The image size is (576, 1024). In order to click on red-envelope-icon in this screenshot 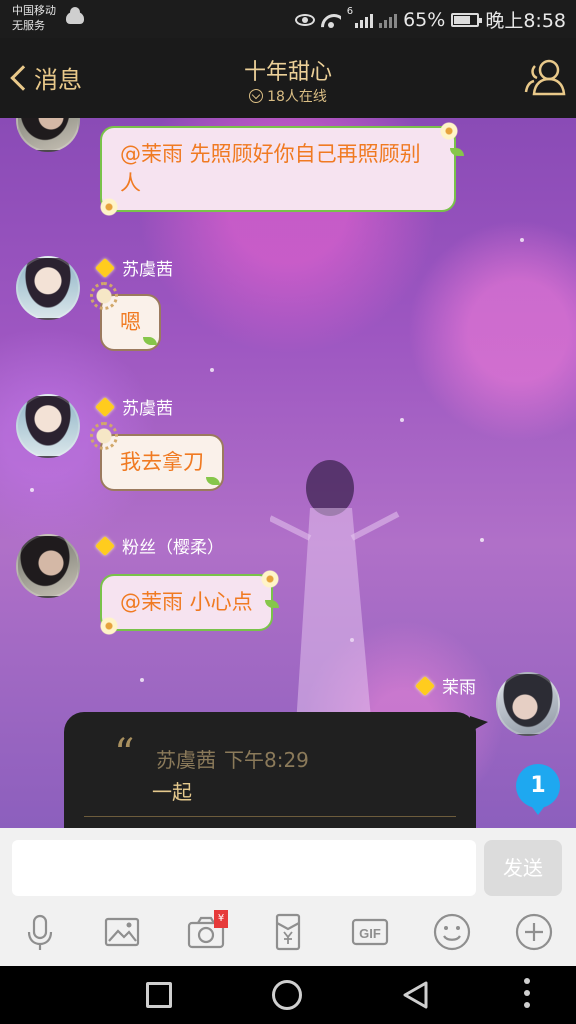, I will do `click(288, 932)`.